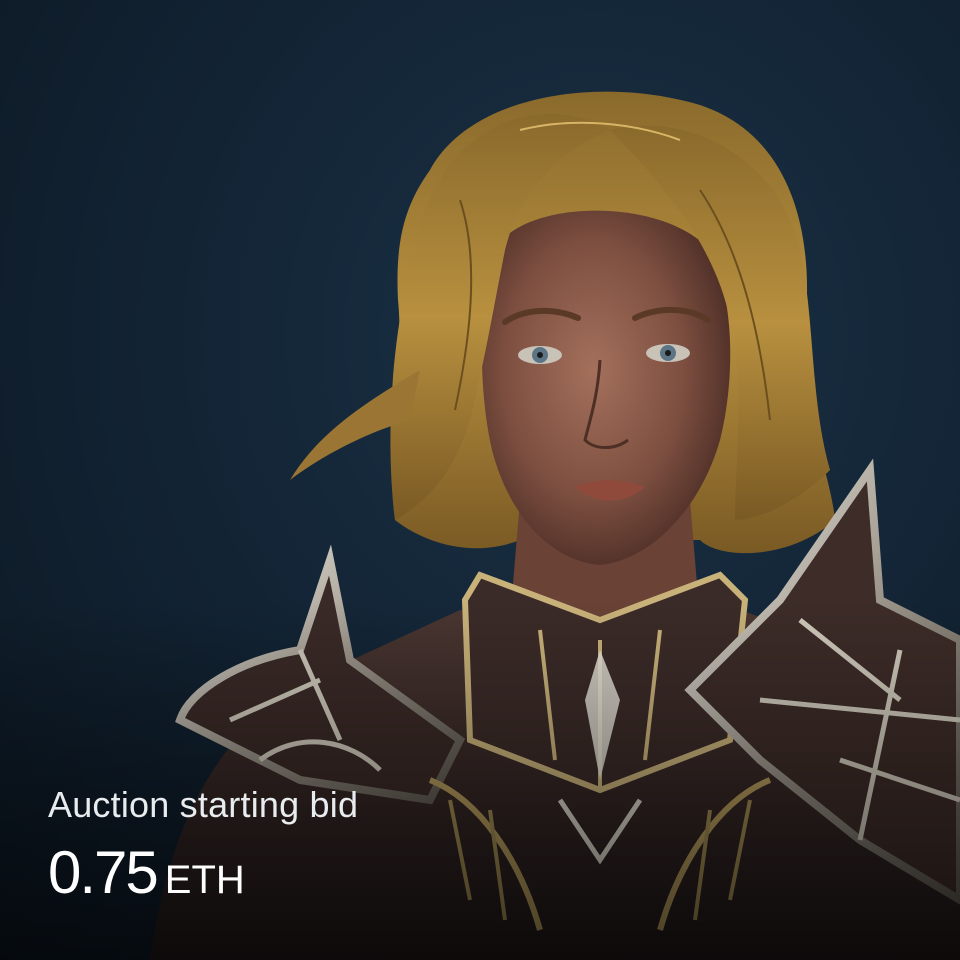  Describe the element at coordinates (204, 880) in the screenshot. I see `bid-currency: ETH` at that location.